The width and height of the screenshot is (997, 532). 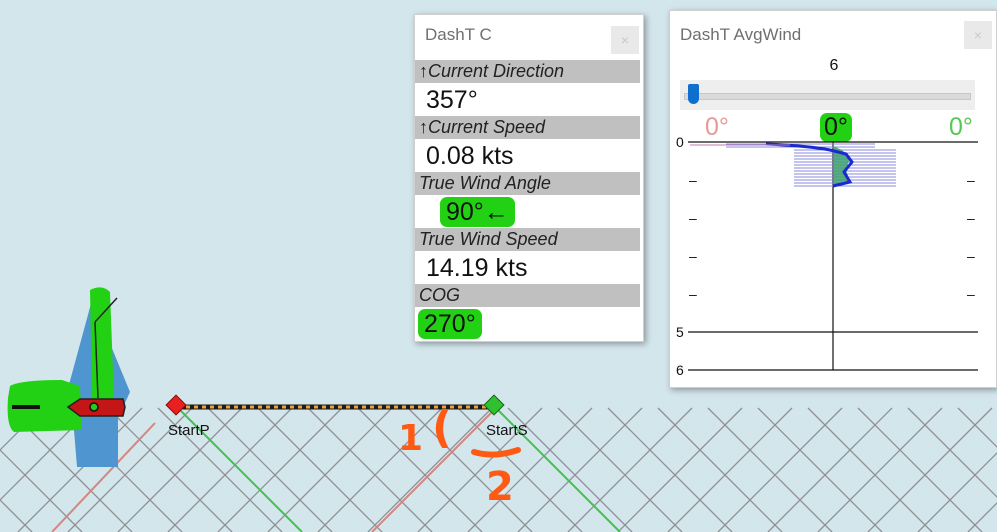 I want to click on annotation-two: 2, so click(x=500, y=487).